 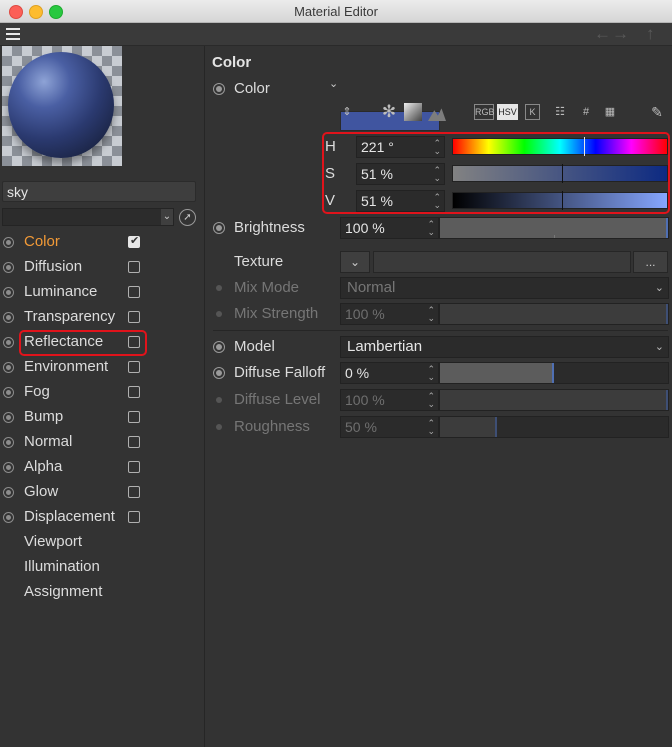 What do you see at coordinates (385, 346) in the screenshot?
I see `model-value: Lambertian` at bounding box center [385, 346].